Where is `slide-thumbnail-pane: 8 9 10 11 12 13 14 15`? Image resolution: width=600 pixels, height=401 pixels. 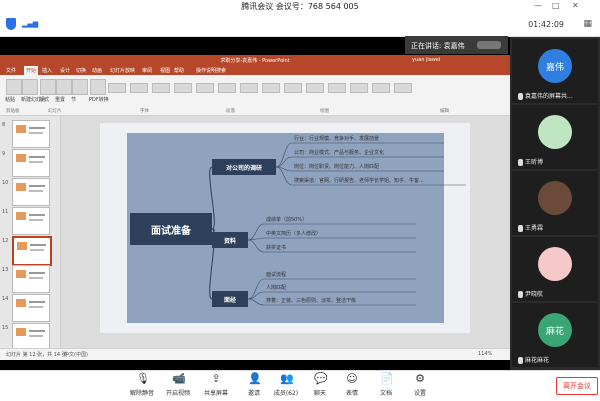
slide-thumbnail-pane: 8 9 10 11 12 13 14 15 is located at coordinates (30, 233).